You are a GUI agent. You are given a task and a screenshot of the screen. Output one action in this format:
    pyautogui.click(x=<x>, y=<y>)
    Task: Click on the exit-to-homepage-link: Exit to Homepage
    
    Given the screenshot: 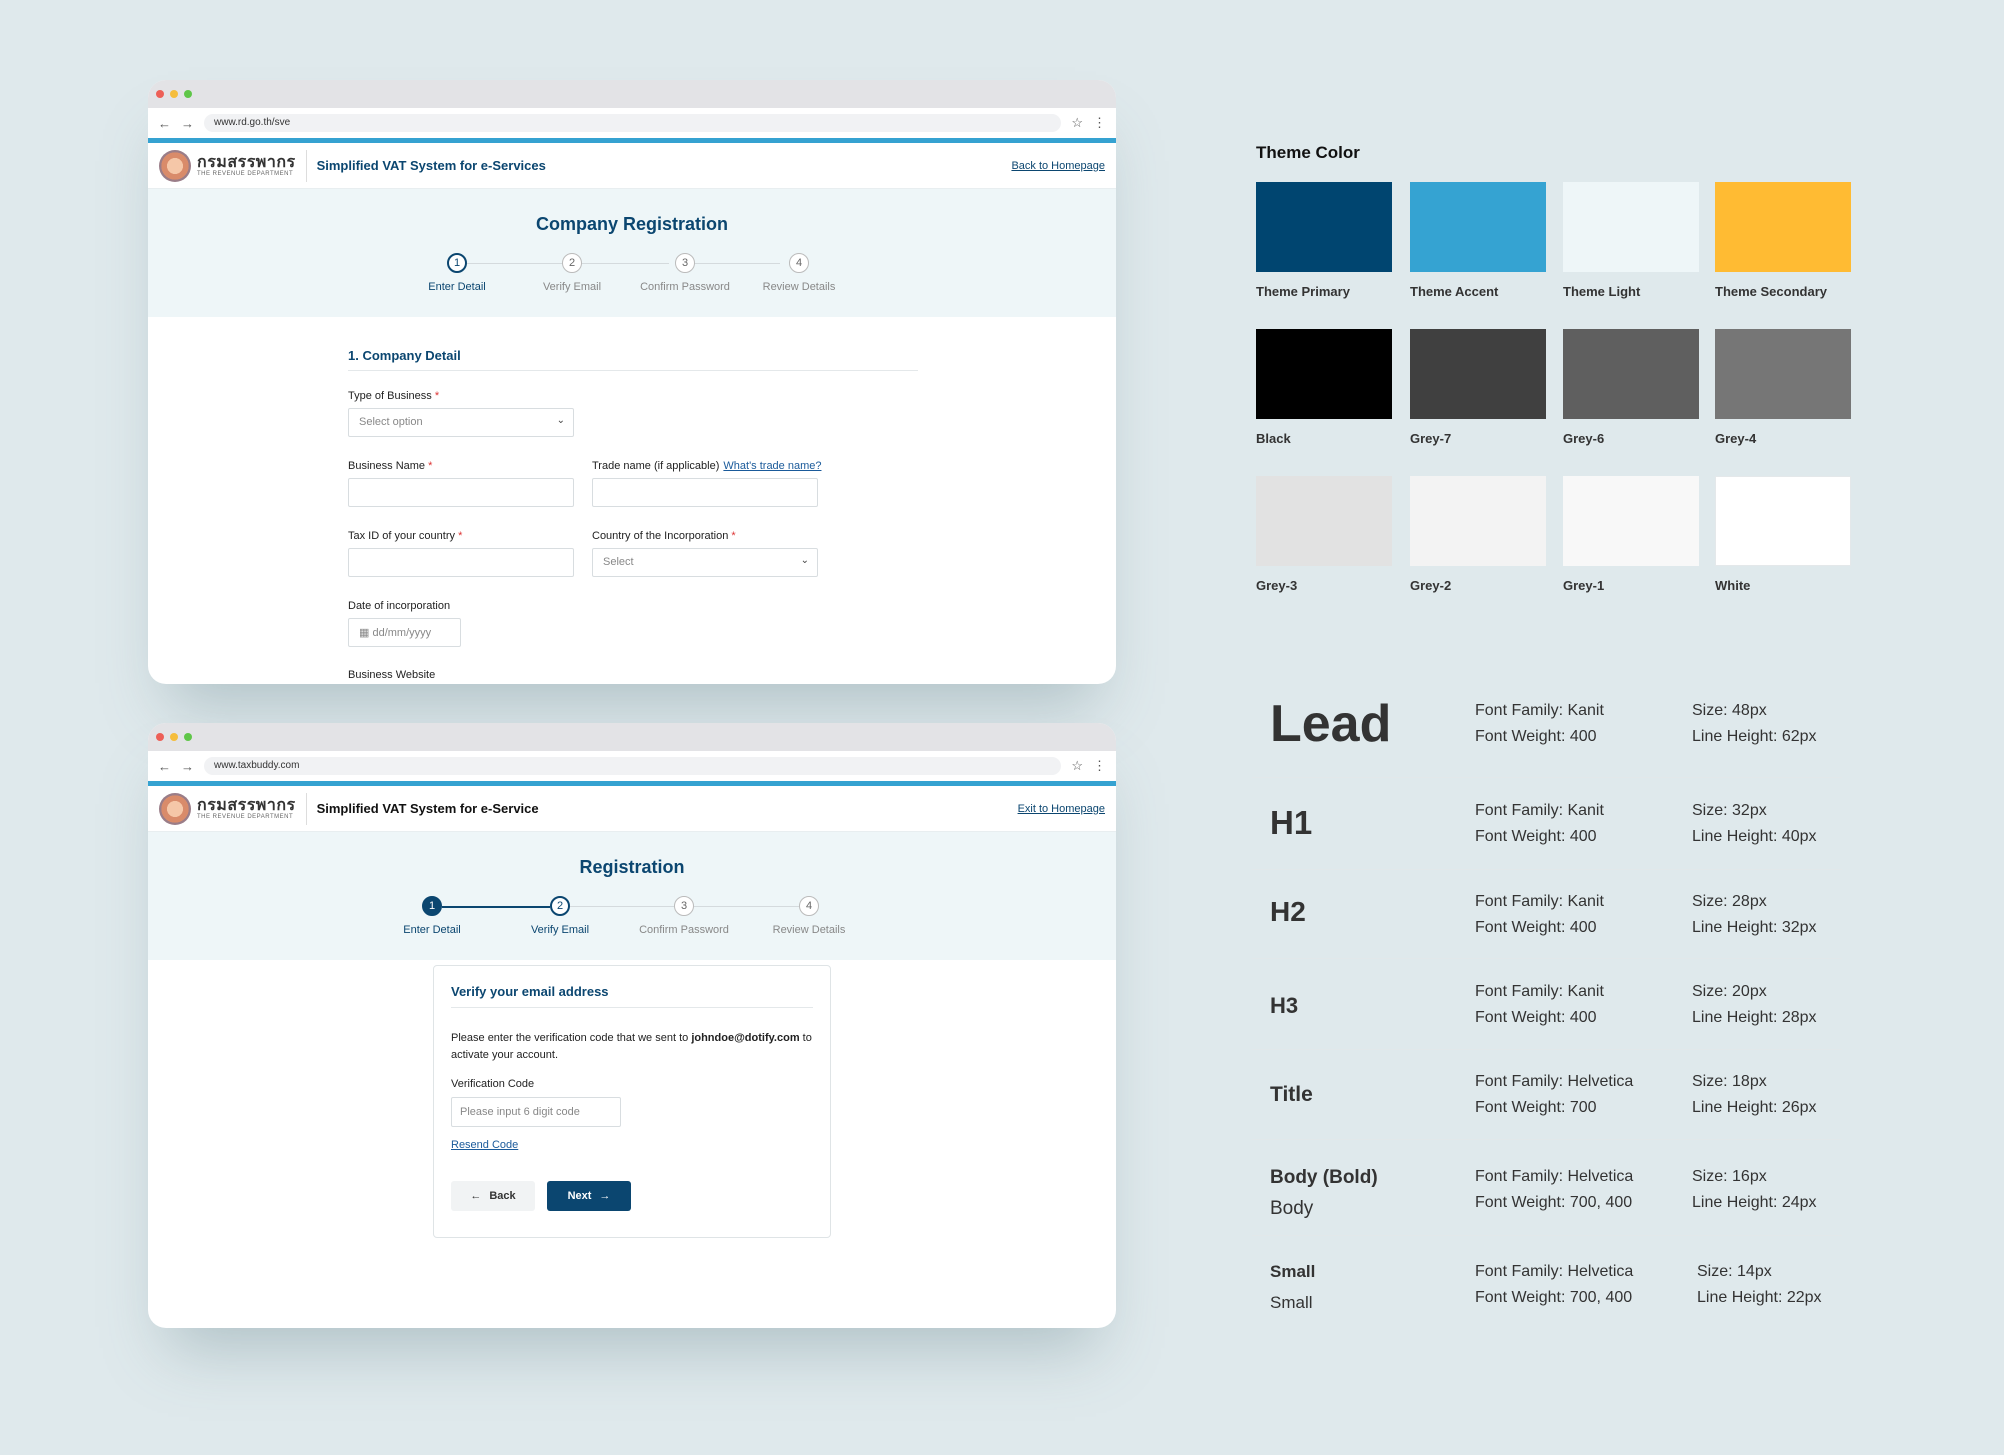 What is the action you would take?
    pyautogui.click(x=1061, y=809)
    